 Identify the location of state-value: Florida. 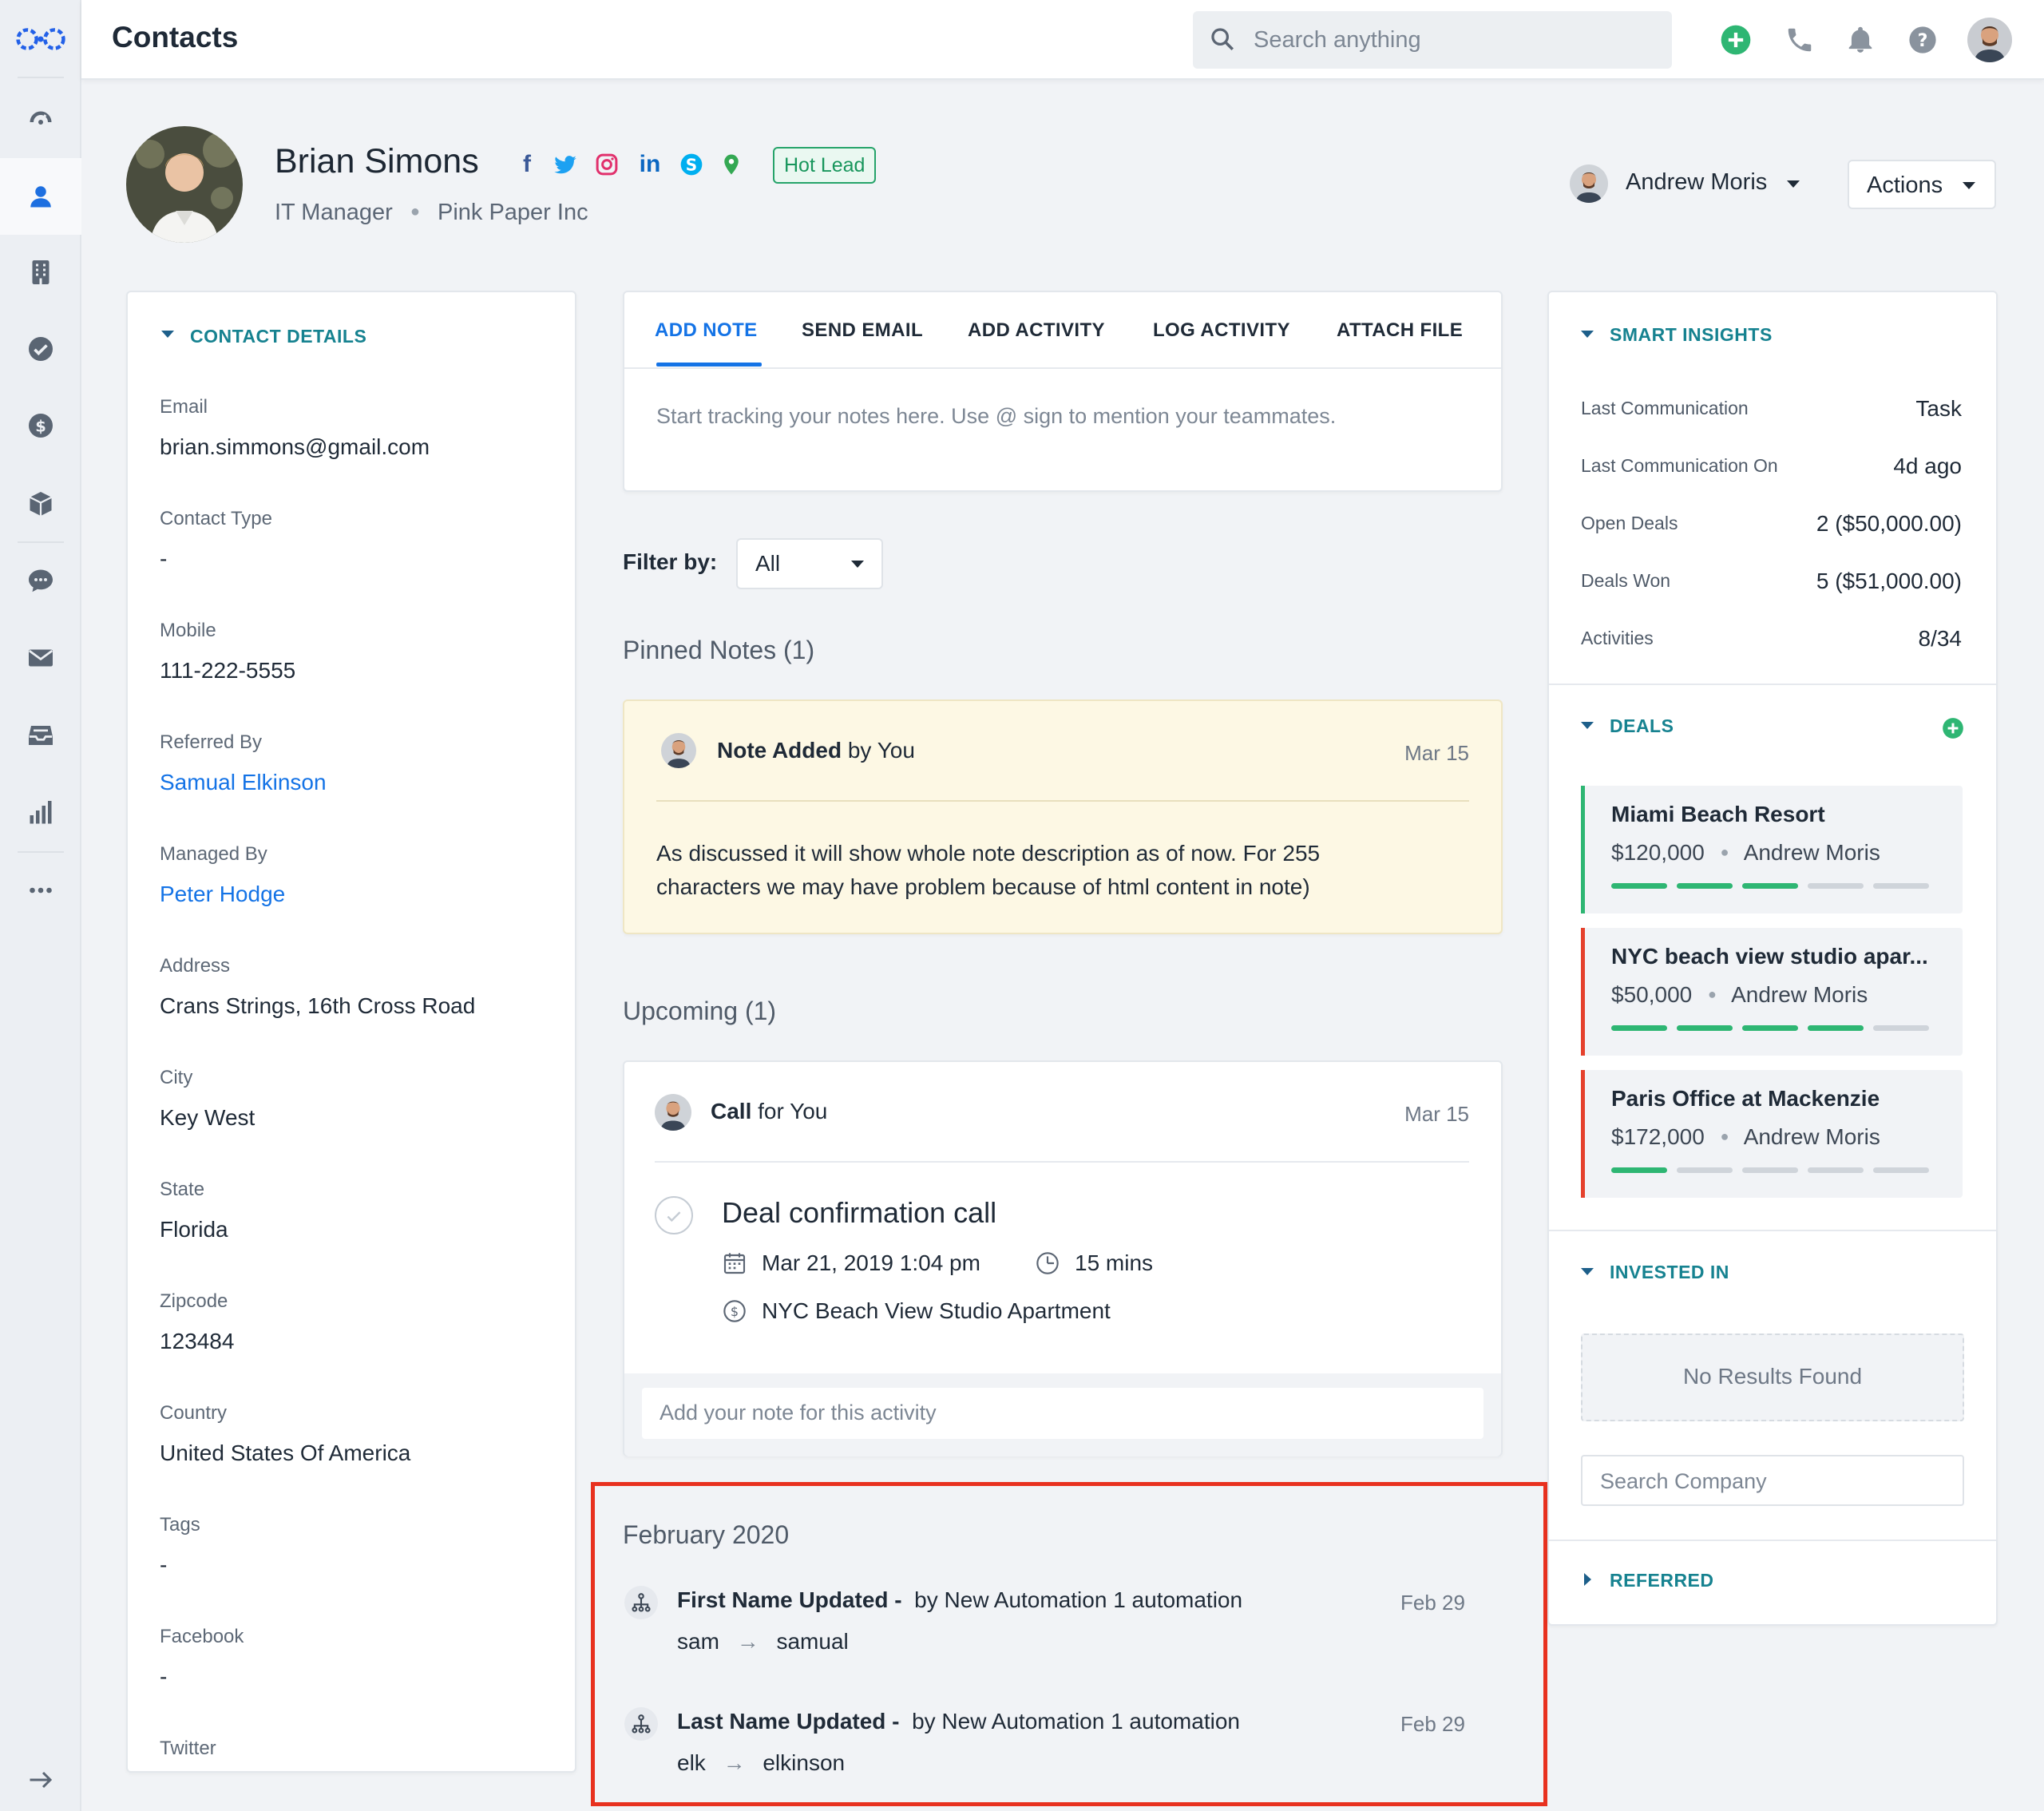
(194, 1229).